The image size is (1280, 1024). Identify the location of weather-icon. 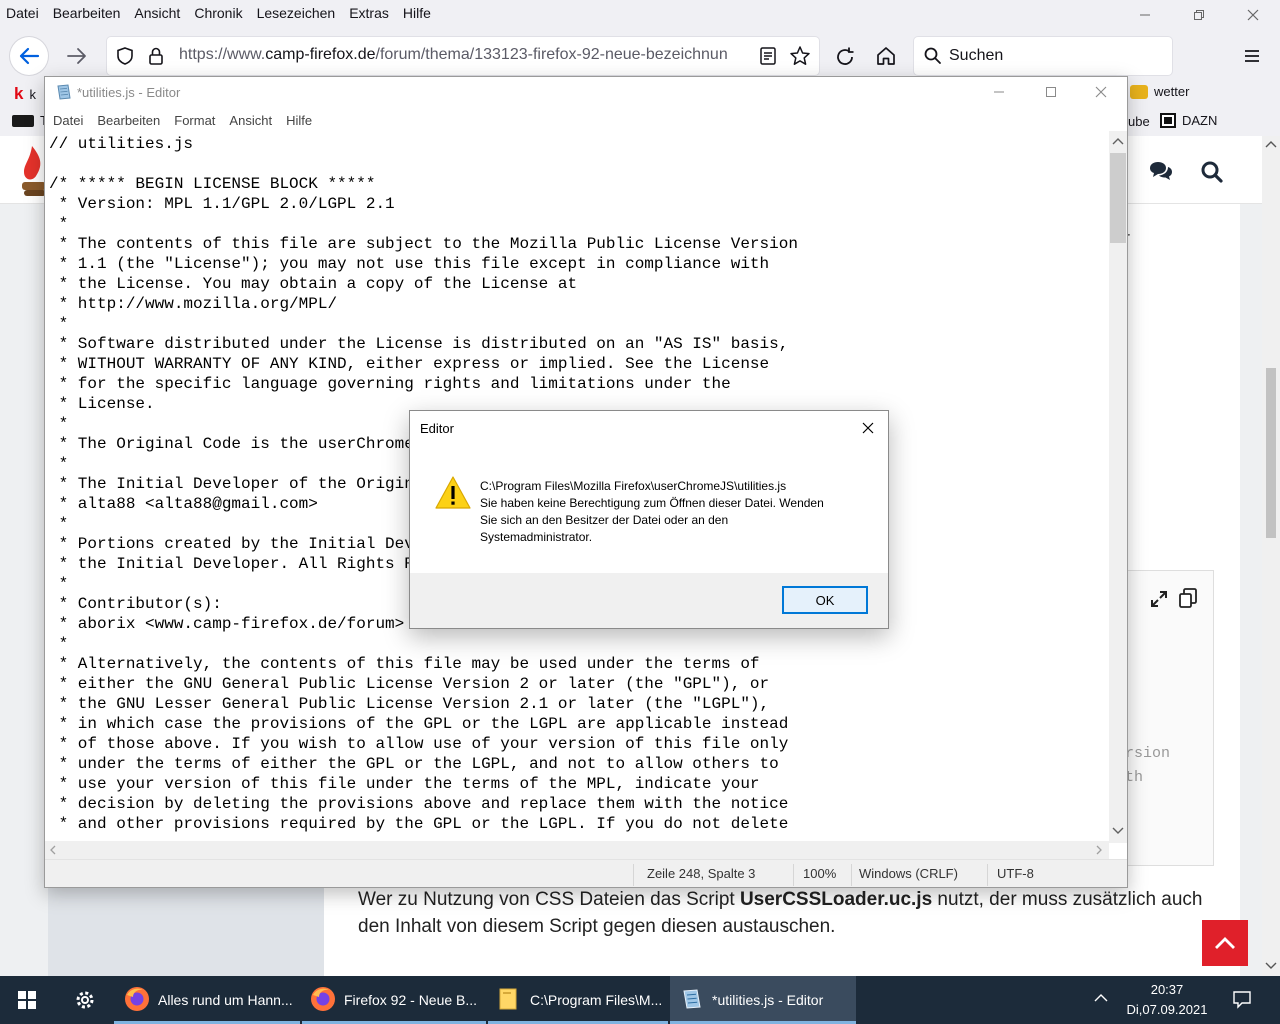
(1139, 91).